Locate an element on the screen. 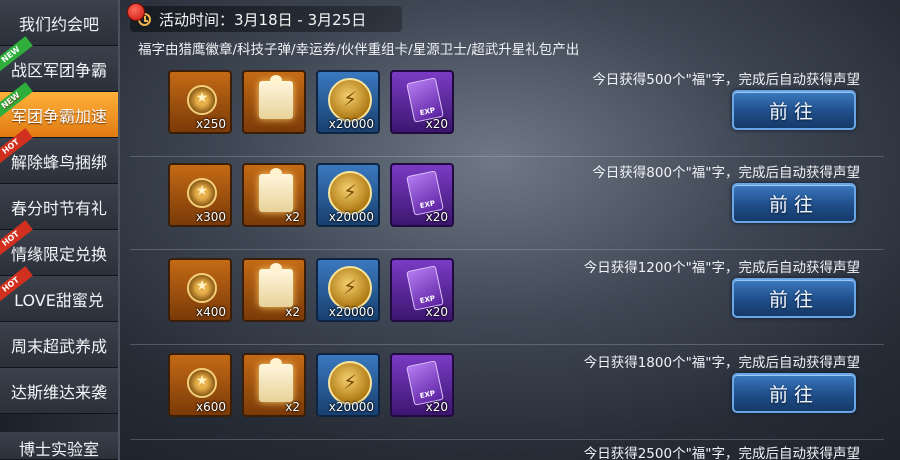 The width and height of the screenshot is (900, 460). task-description: 今日获得500个"福"字，完成后自动获得声望 is located at coordinates (726, 80).